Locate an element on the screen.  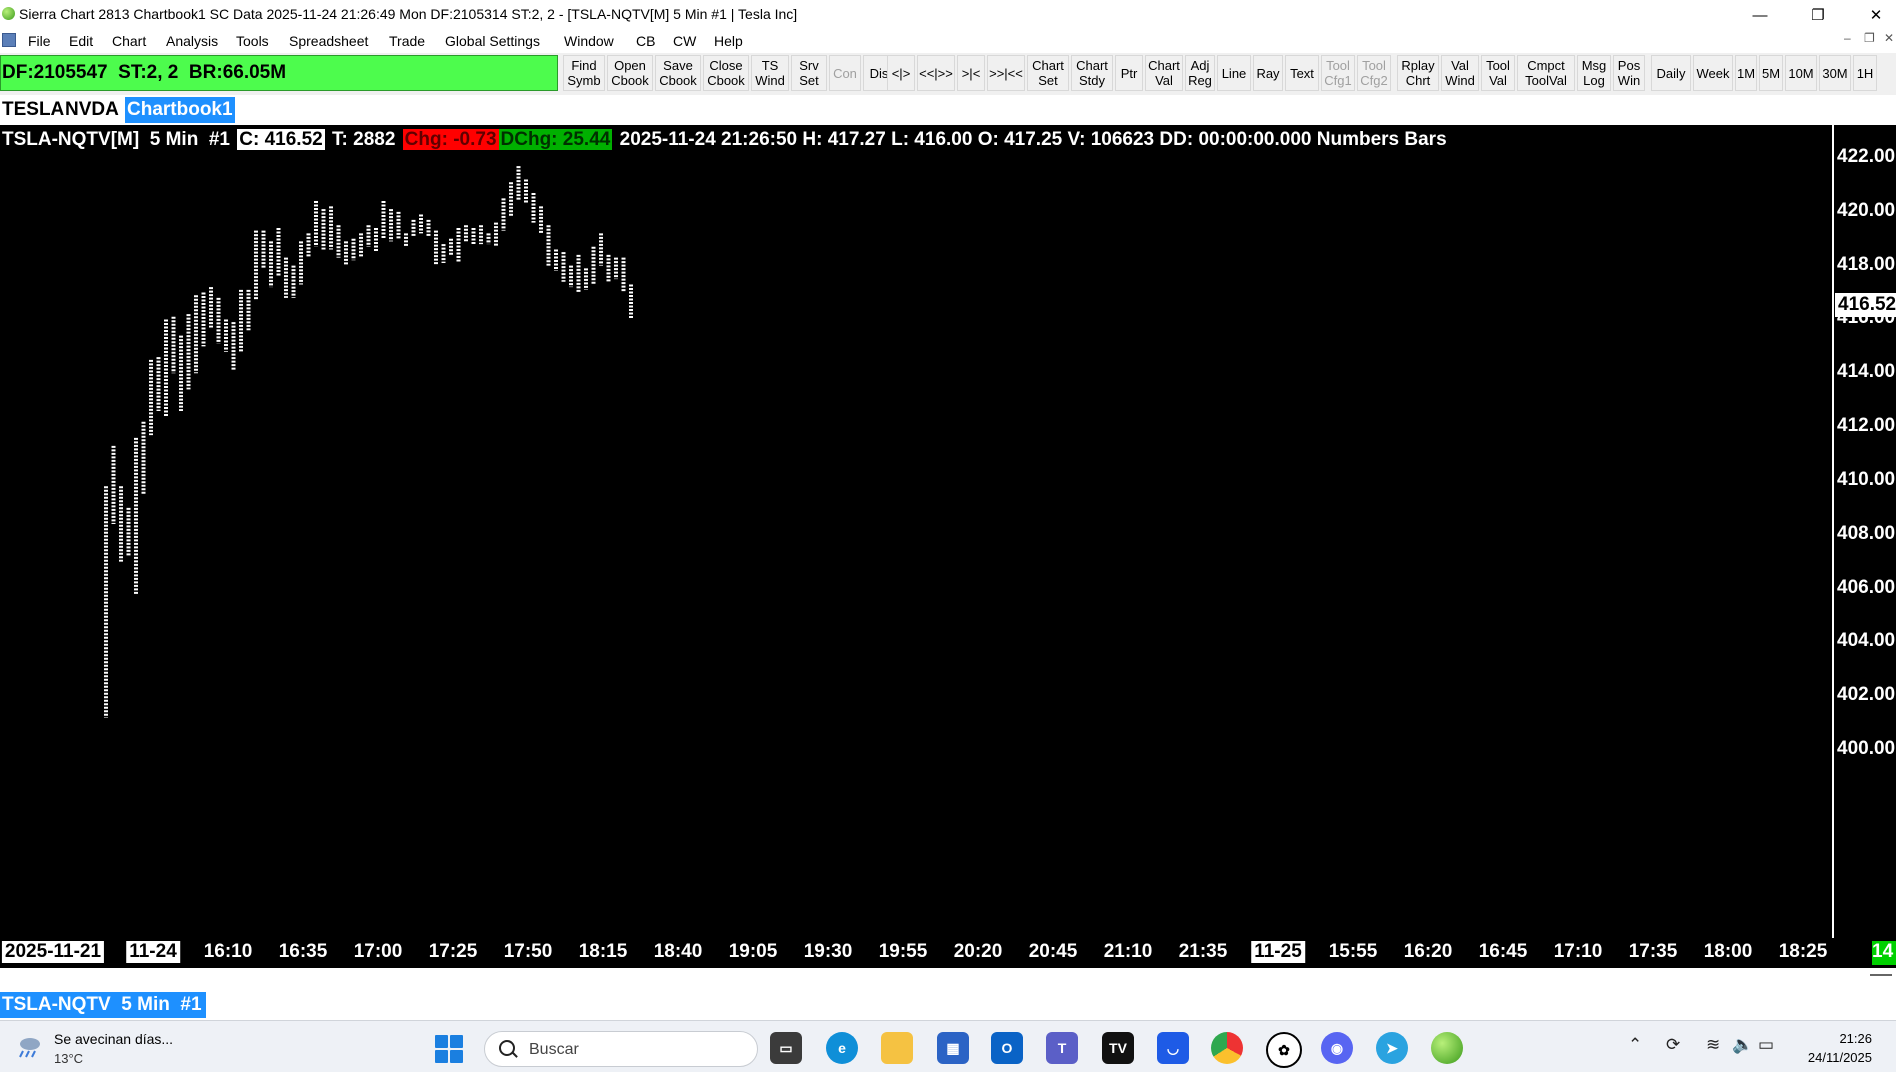
find-symbol-button: Find Symb is located at coordinates (584, 73).